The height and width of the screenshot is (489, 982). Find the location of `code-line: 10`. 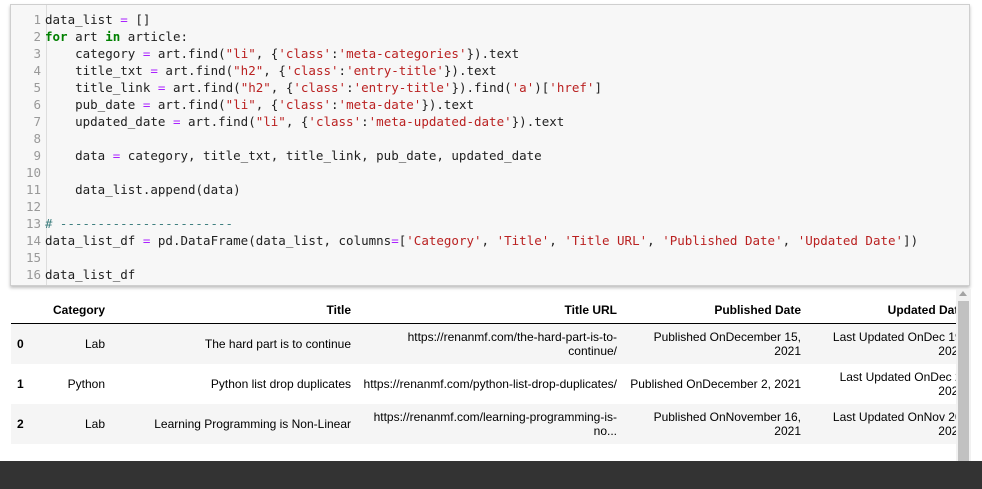

code-line: 10 is located at coordinates (28, 172).